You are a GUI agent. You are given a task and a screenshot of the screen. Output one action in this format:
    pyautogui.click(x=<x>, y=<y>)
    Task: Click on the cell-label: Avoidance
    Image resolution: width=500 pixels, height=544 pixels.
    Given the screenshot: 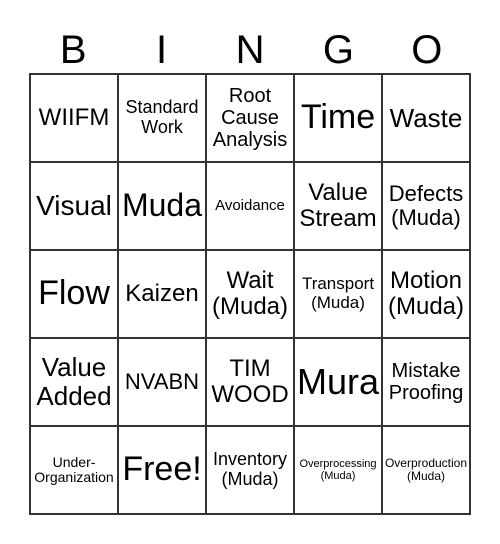 What is the action you would take?
    pyautogui.click(x=250, y=205)
    